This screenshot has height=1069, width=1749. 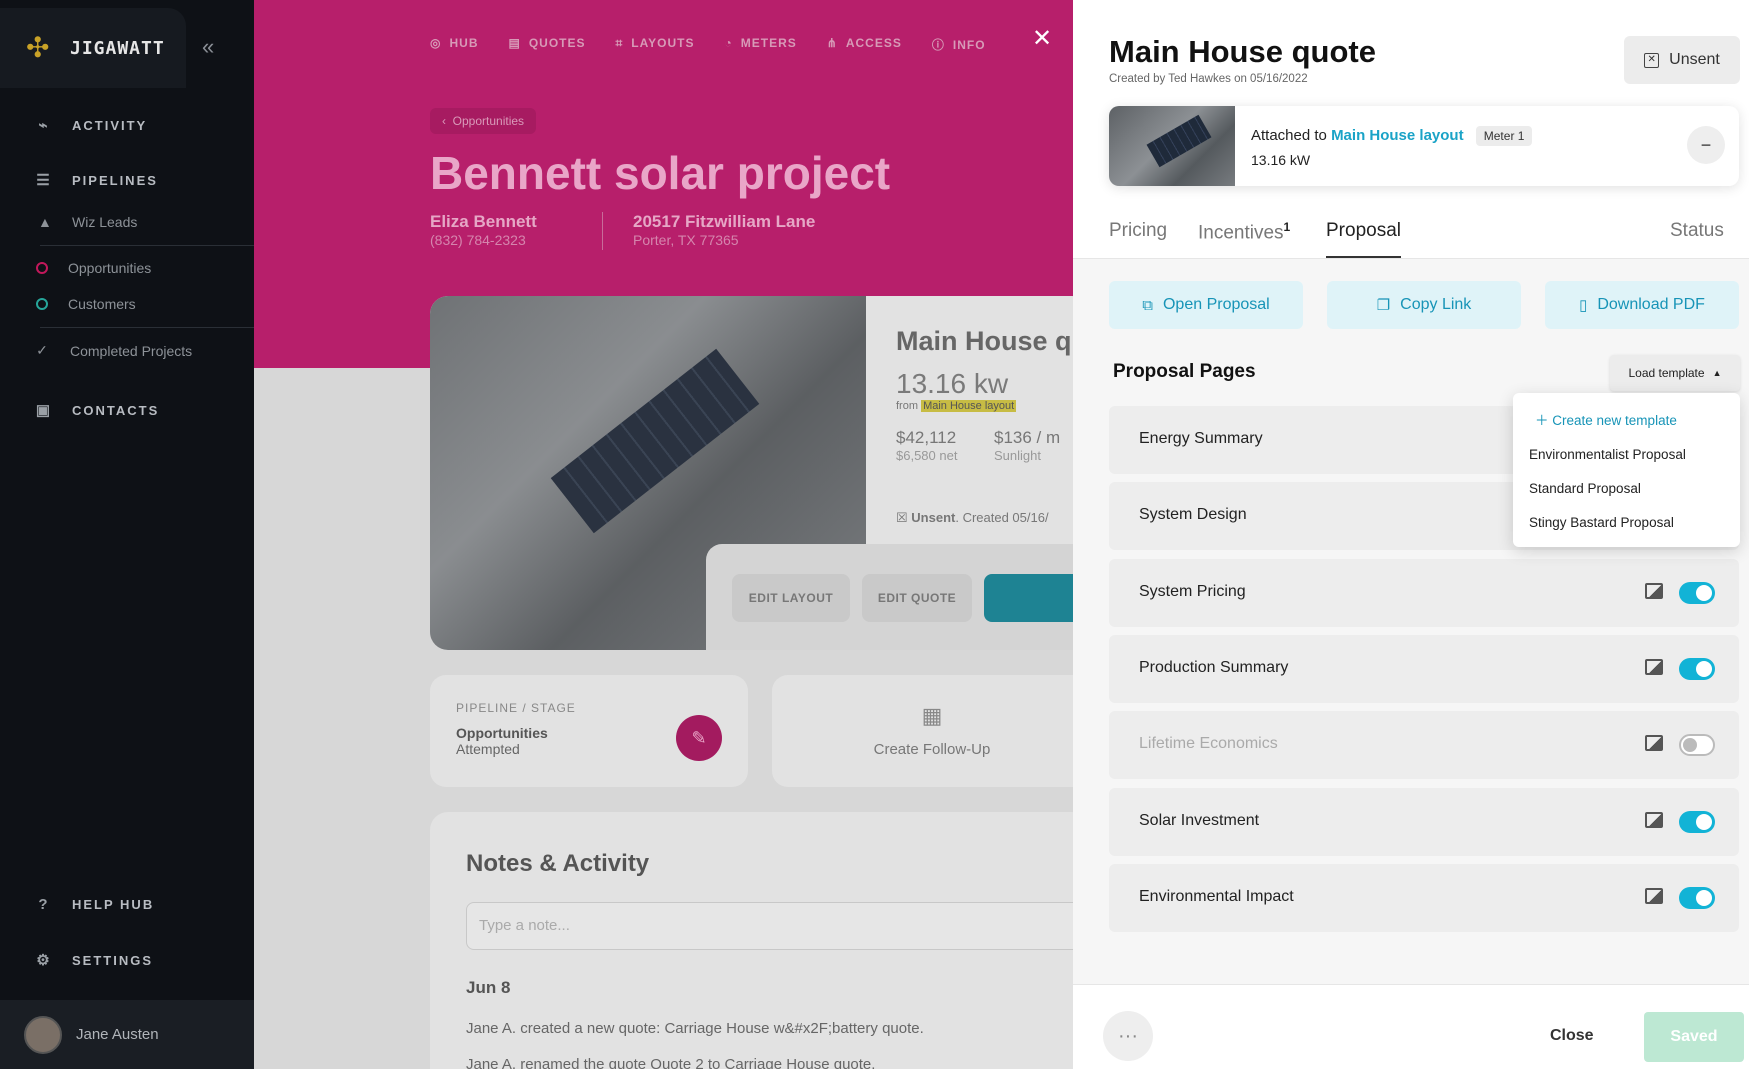 I want to click on action-label: Download PDF, so click(x=1651, y=304).